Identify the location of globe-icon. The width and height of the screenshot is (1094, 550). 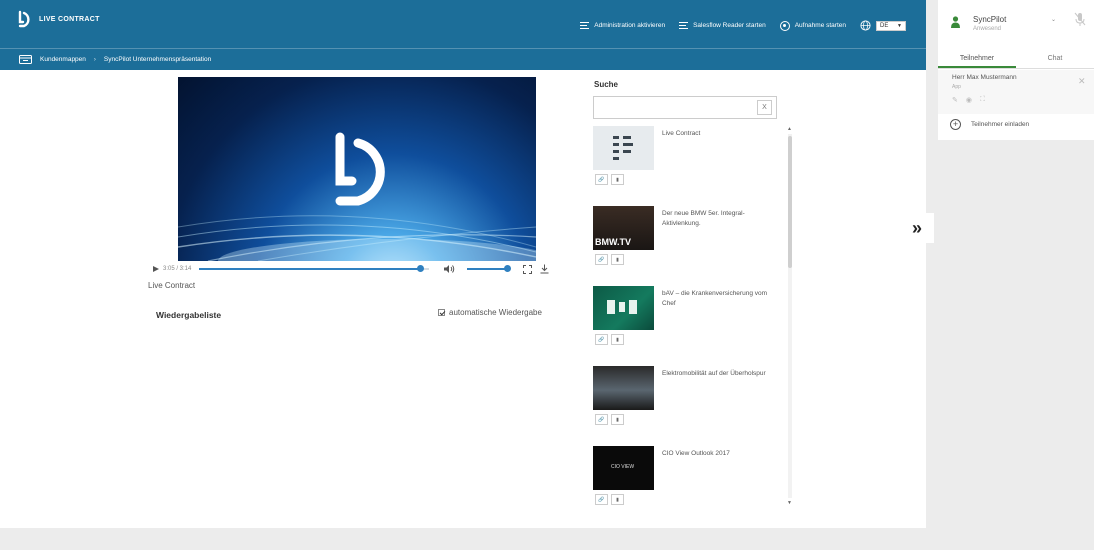
(865, 25).